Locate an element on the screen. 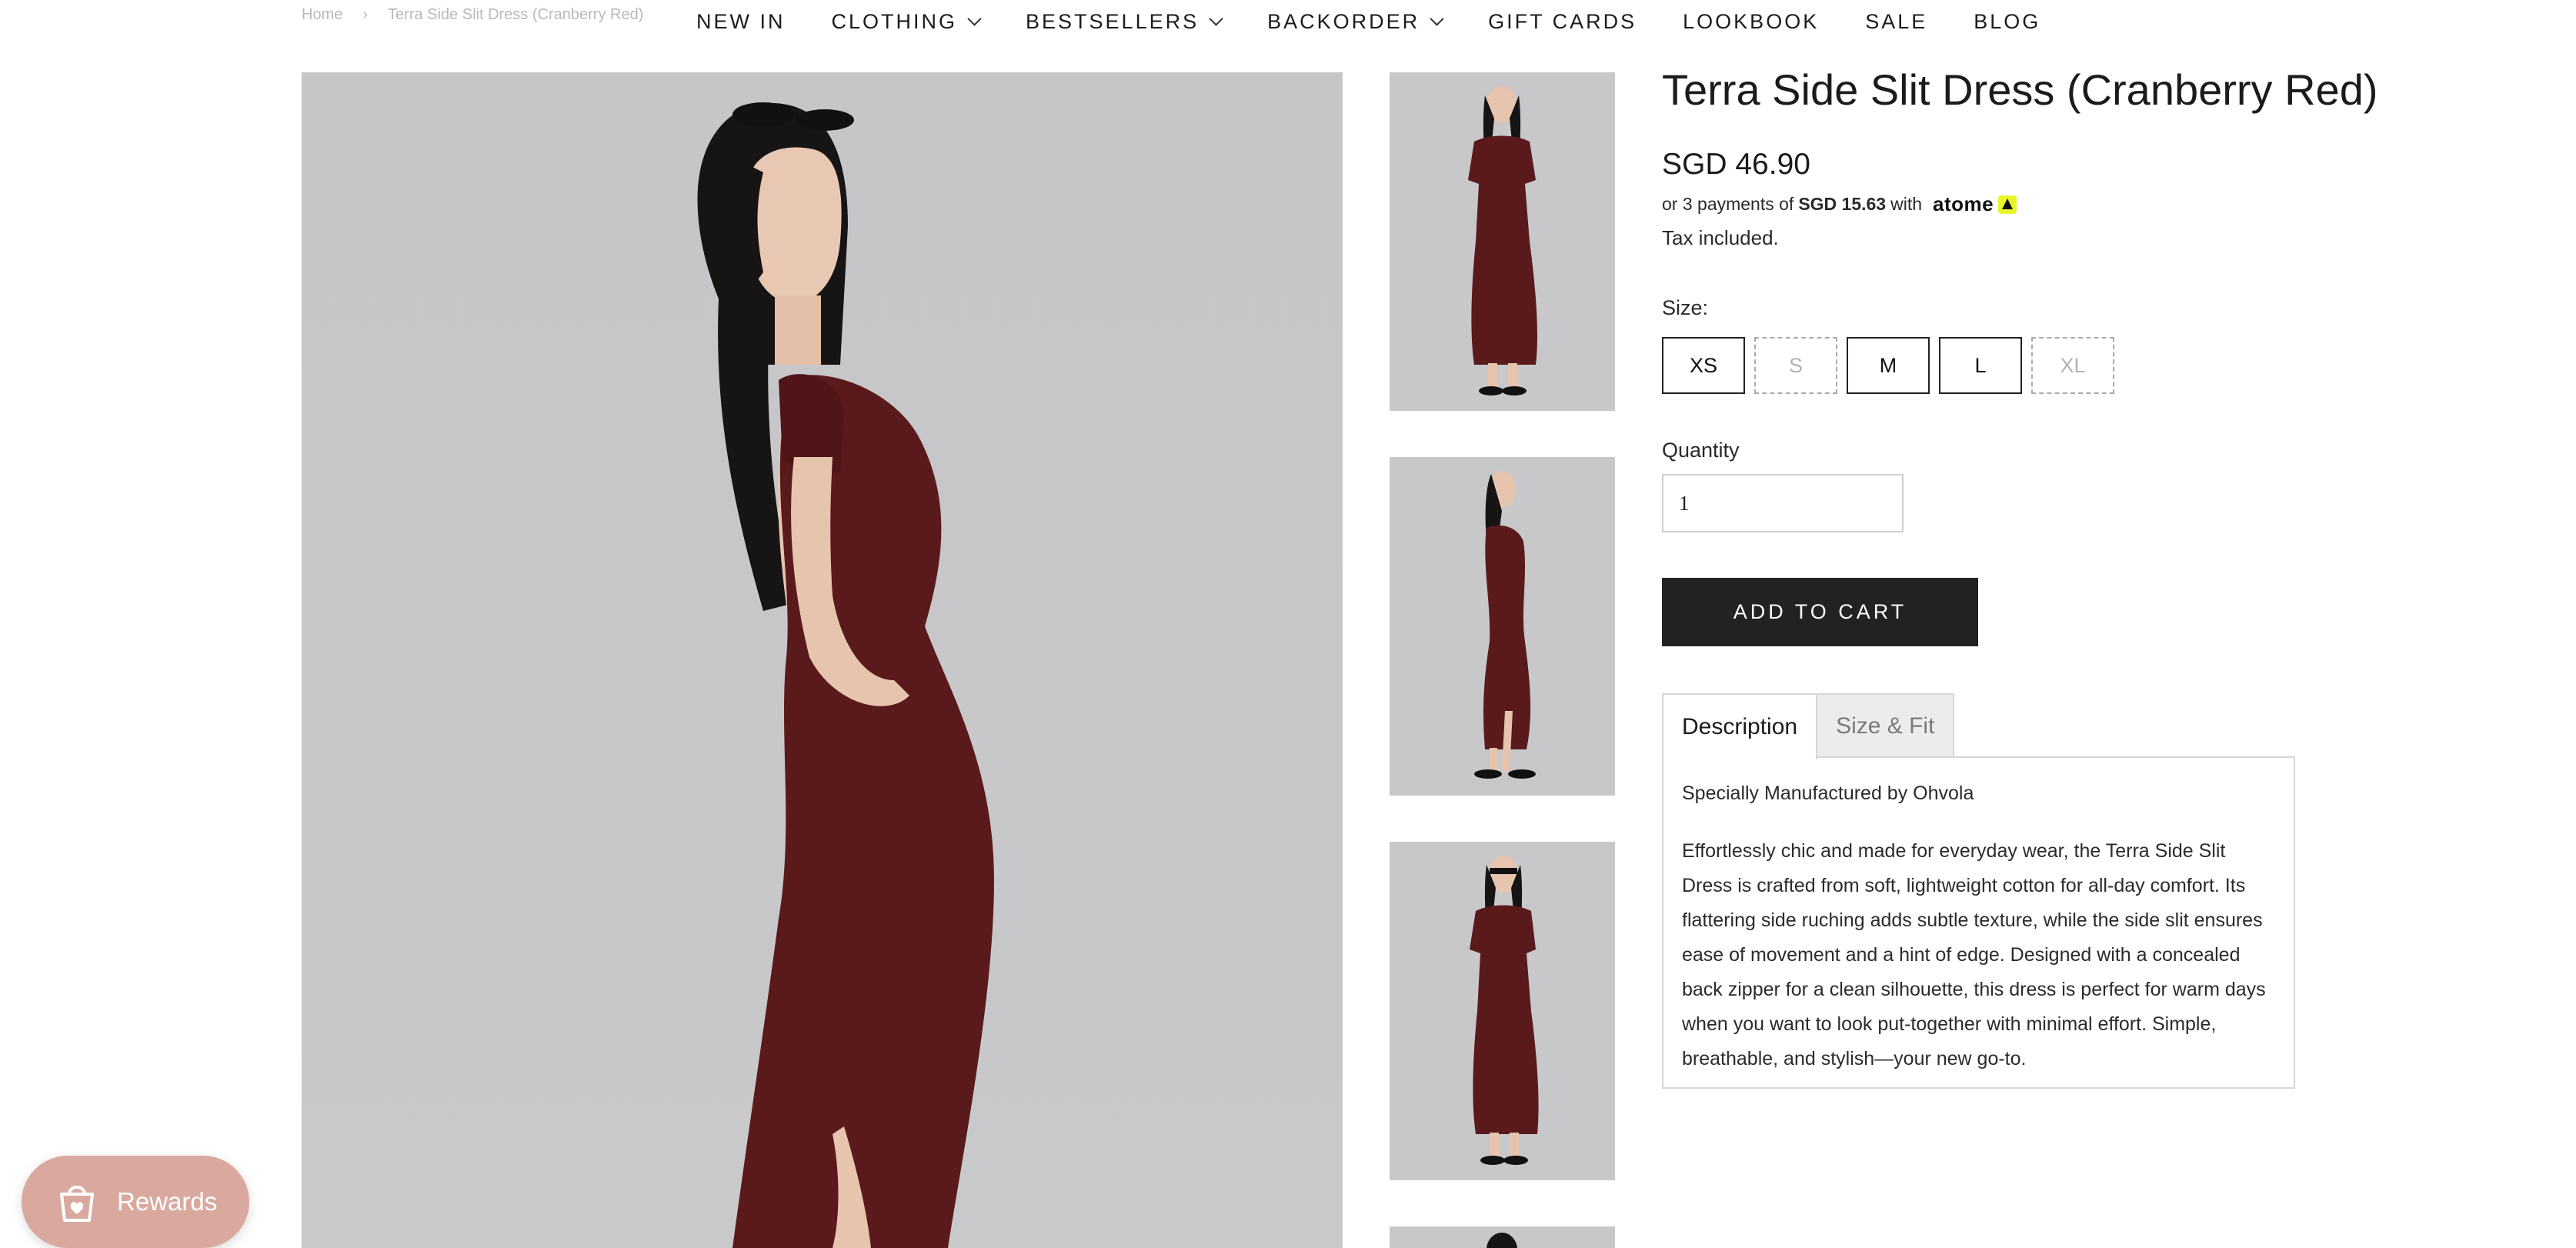 This screenshot has height=1248, width=2576. breadcrumb-home-link: Home is located at coordinates (322, 15).